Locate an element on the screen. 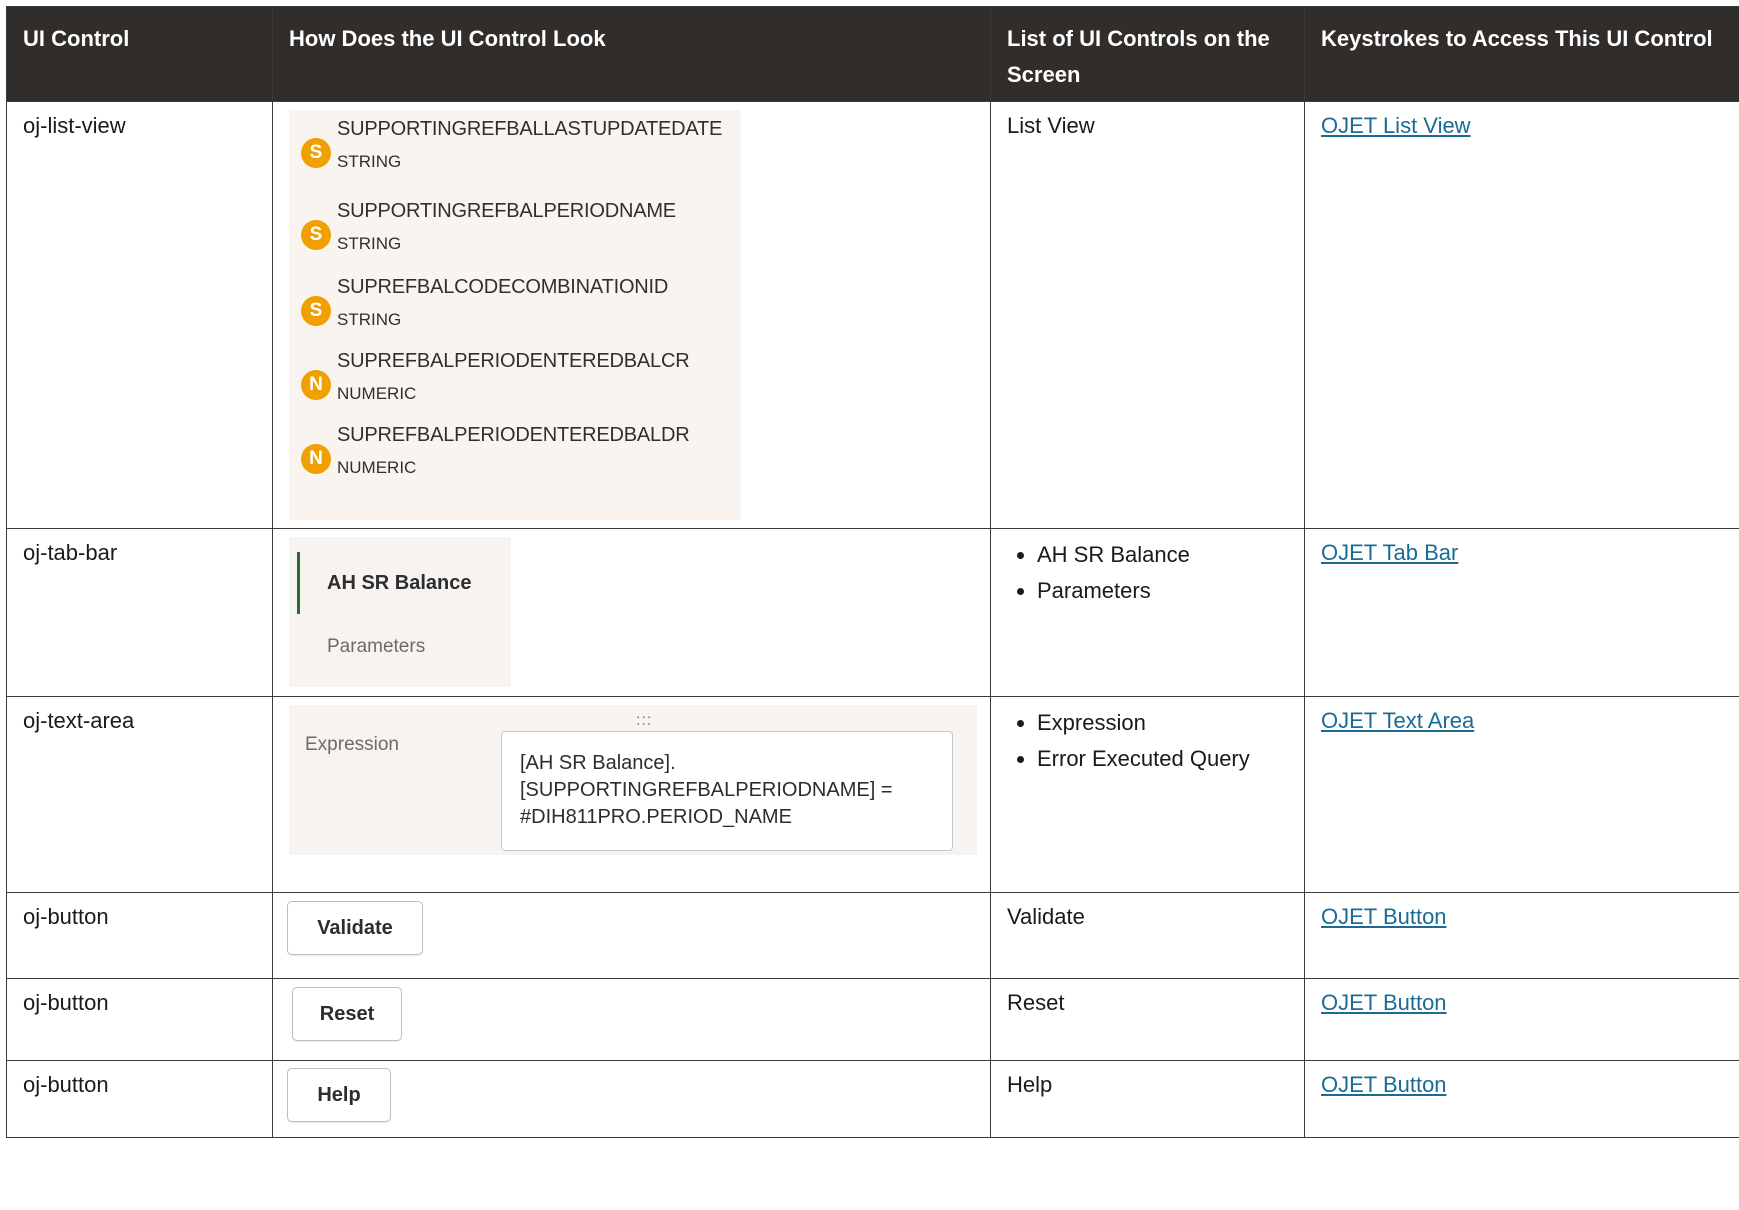 This screenshot has height=1210, width=1739. list-item: Expression is located at coordinates (1162, 723).